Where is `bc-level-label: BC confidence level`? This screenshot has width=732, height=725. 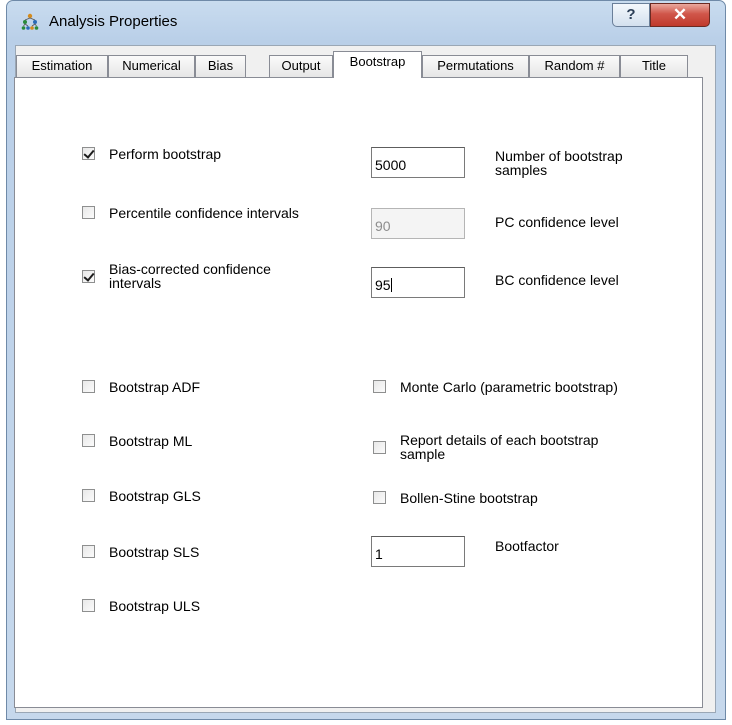 bc-level-label: BC confidence level is located at coordinates (557, 280).